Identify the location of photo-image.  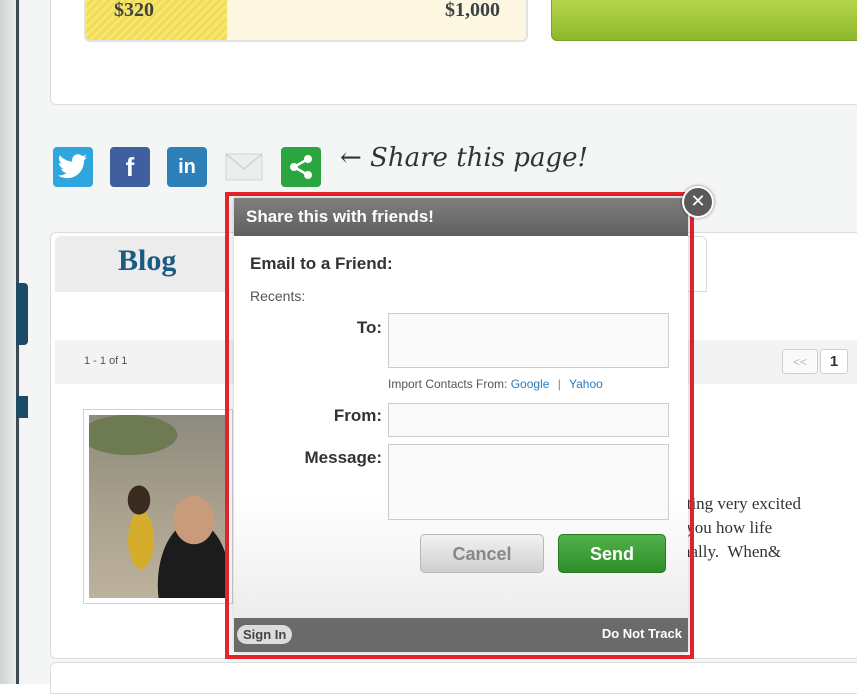
(158, 506).